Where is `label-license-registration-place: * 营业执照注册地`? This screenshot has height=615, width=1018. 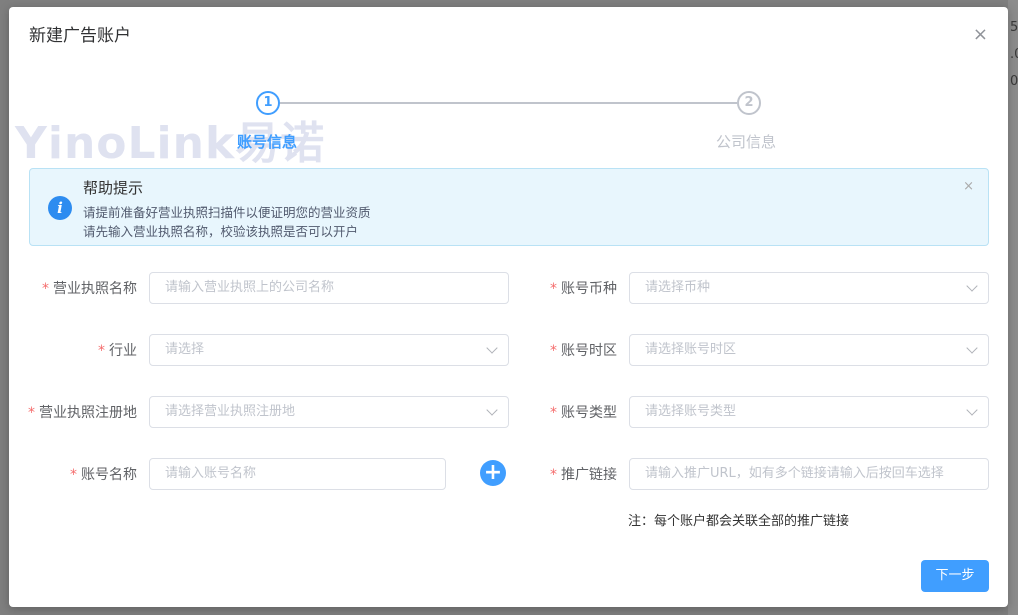
label-license-registration-place: * 营业执照注册地 is located at coordinates (82, 412).